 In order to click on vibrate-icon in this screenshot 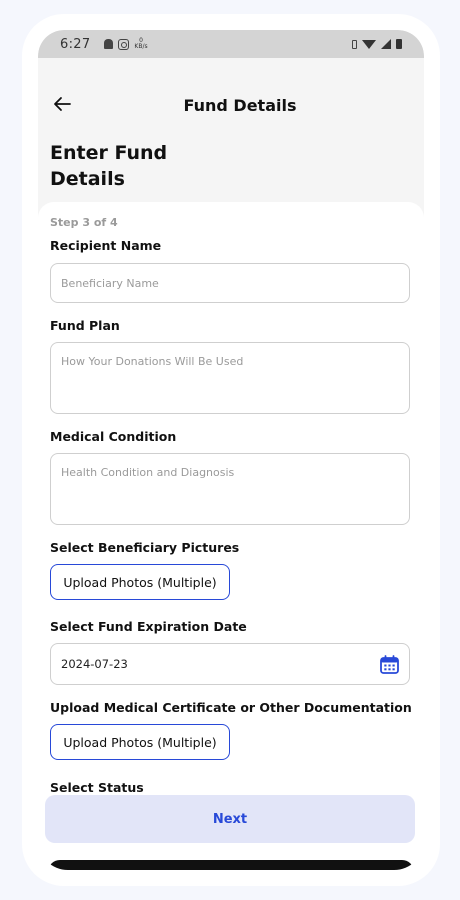, I will do `click(354, 44)`.